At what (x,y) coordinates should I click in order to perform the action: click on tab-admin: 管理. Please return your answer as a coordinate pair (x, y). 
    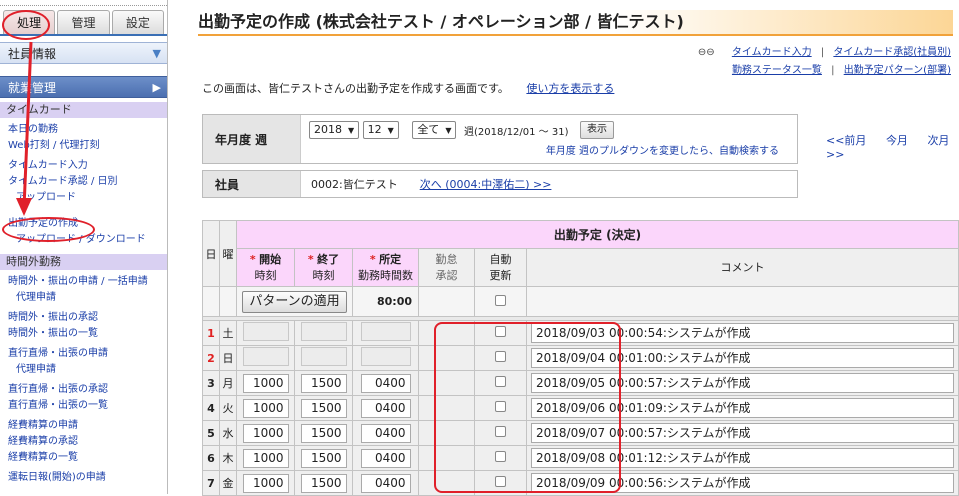
    Looking at the image, I should click on (83, 22).